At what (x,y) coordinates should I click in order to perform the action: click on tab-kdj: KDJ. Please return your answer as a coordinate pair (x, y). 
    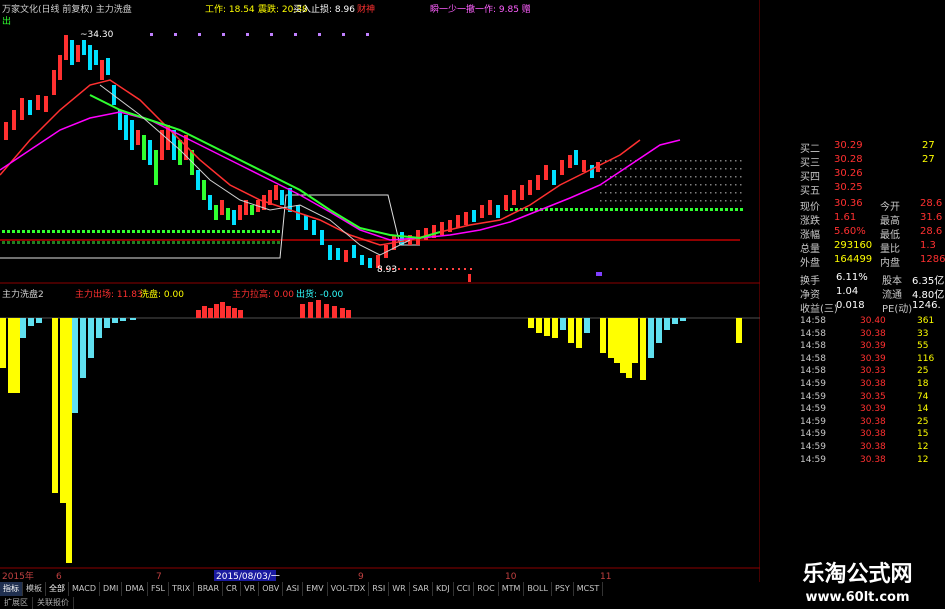
    Looking at the image, I should click on (443, 589).